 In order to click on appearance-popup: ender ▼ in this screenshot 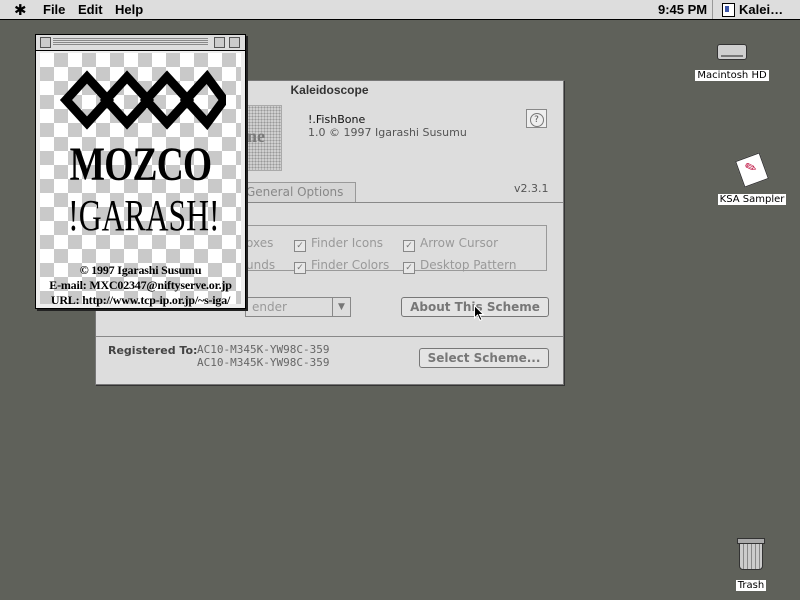, I will do `click(298, 307)`.